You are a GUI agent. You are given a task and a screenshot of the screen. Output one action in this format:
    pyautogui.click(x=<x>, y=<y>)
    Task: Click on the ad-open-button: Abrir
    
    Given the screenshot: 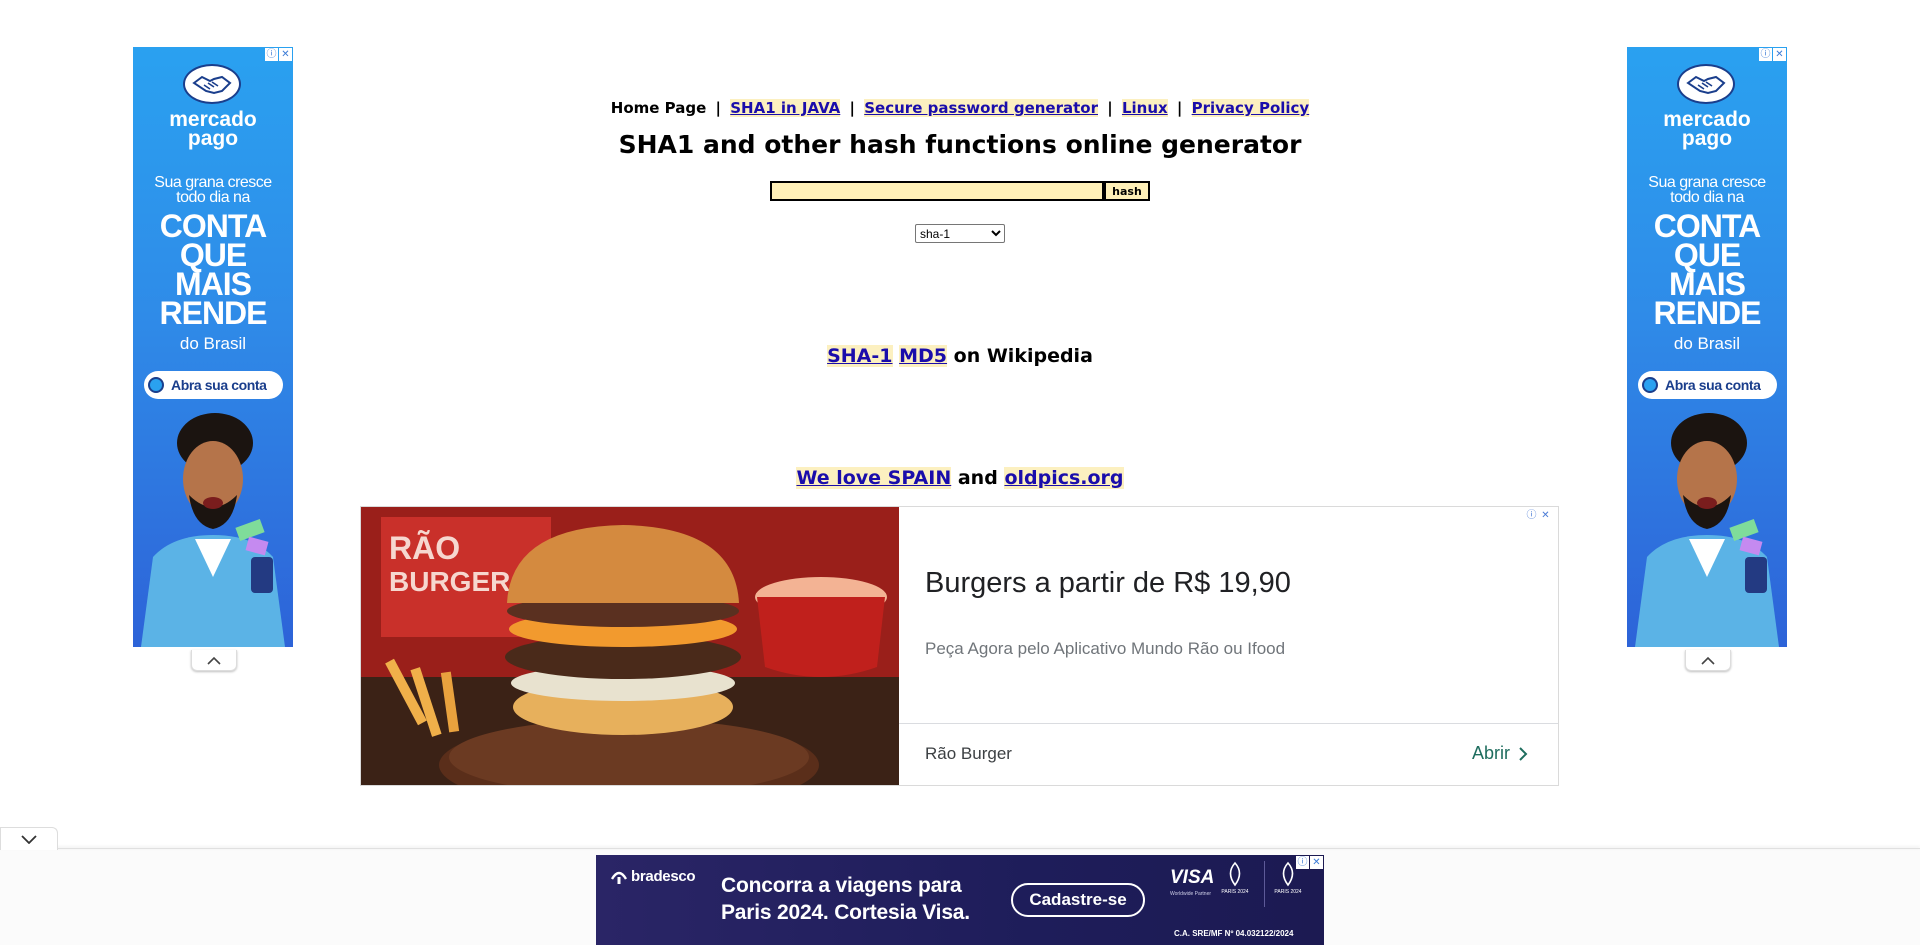 What is the action you would take?
    pyautogui.click(x=1500, y=753)
    